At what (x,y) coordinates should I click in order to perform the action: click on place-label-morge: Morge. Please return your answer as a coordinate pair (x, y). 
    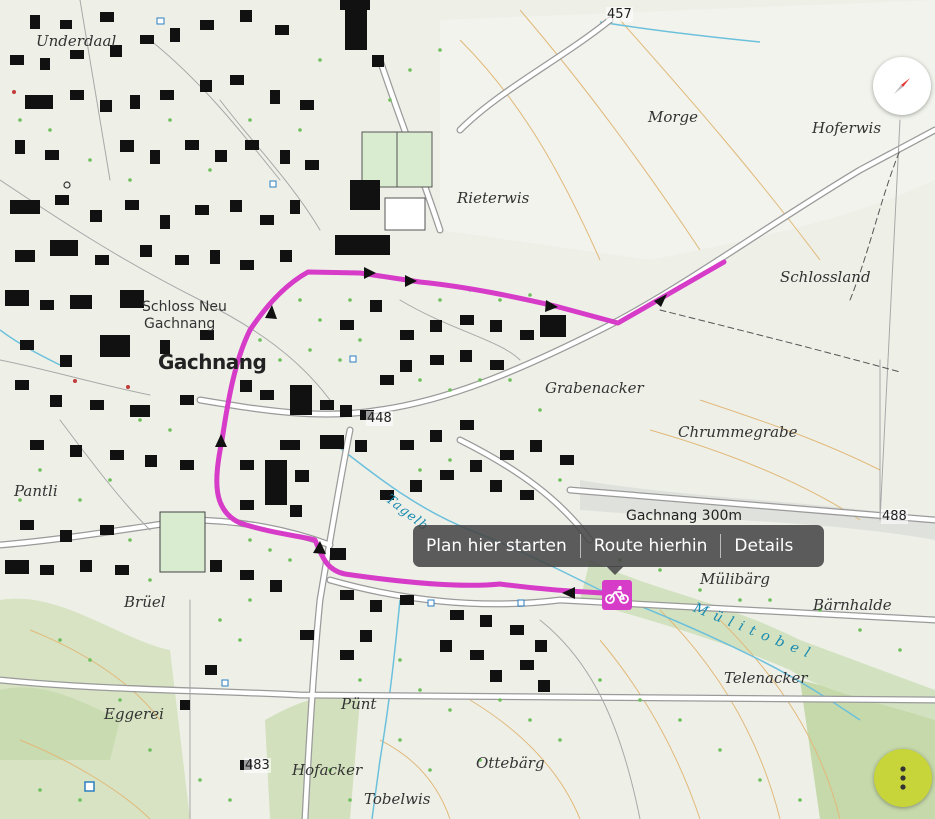
    Looking at the image, I should click on (673, 117).